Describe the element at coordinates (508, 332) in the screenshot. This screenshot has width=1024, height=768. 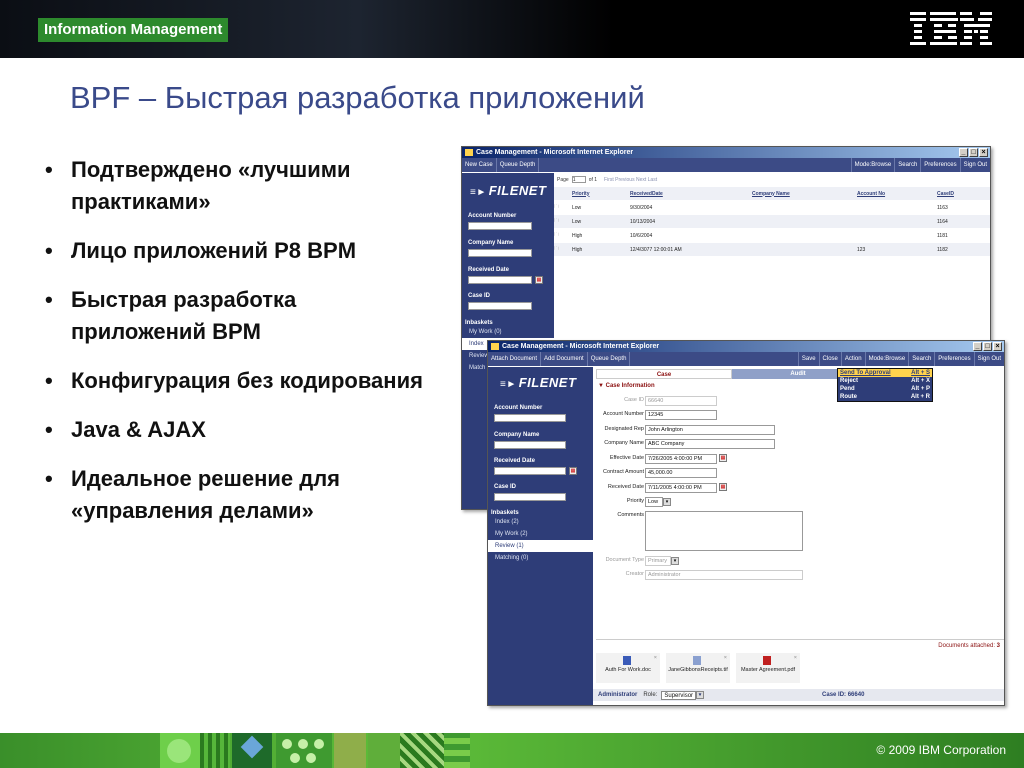
I see `inbasket-item: My Work (0)` at that location.